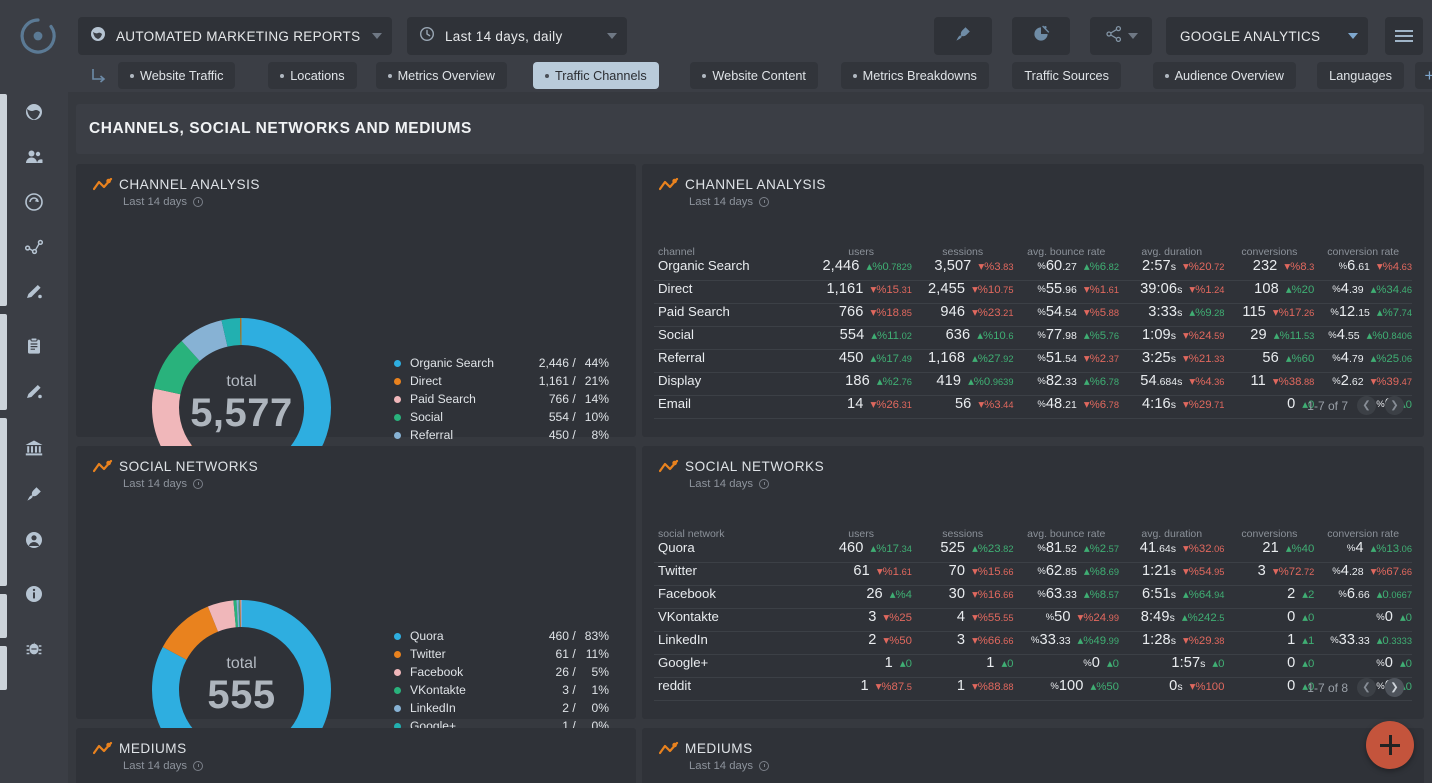 This screenshot has height=783, width=1432. Describe the element at coordinates (1423, 75) in the screenshot. I see `add-tab-button: +` at that location.